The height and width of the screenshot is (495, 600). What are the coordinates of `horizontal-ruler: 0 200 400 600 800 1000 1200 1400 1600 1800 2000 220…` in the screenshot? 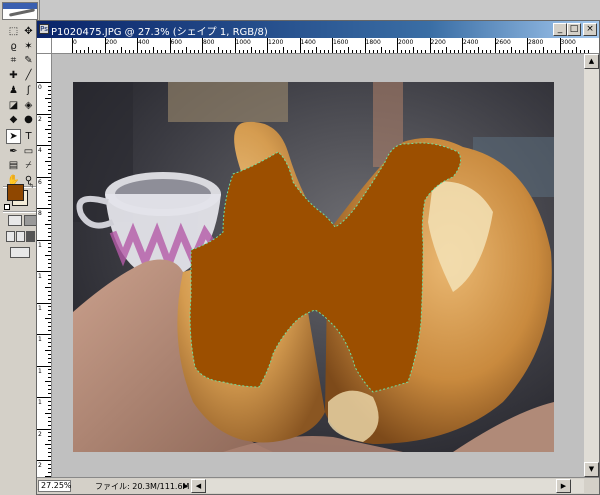 It's located at (325, 46).